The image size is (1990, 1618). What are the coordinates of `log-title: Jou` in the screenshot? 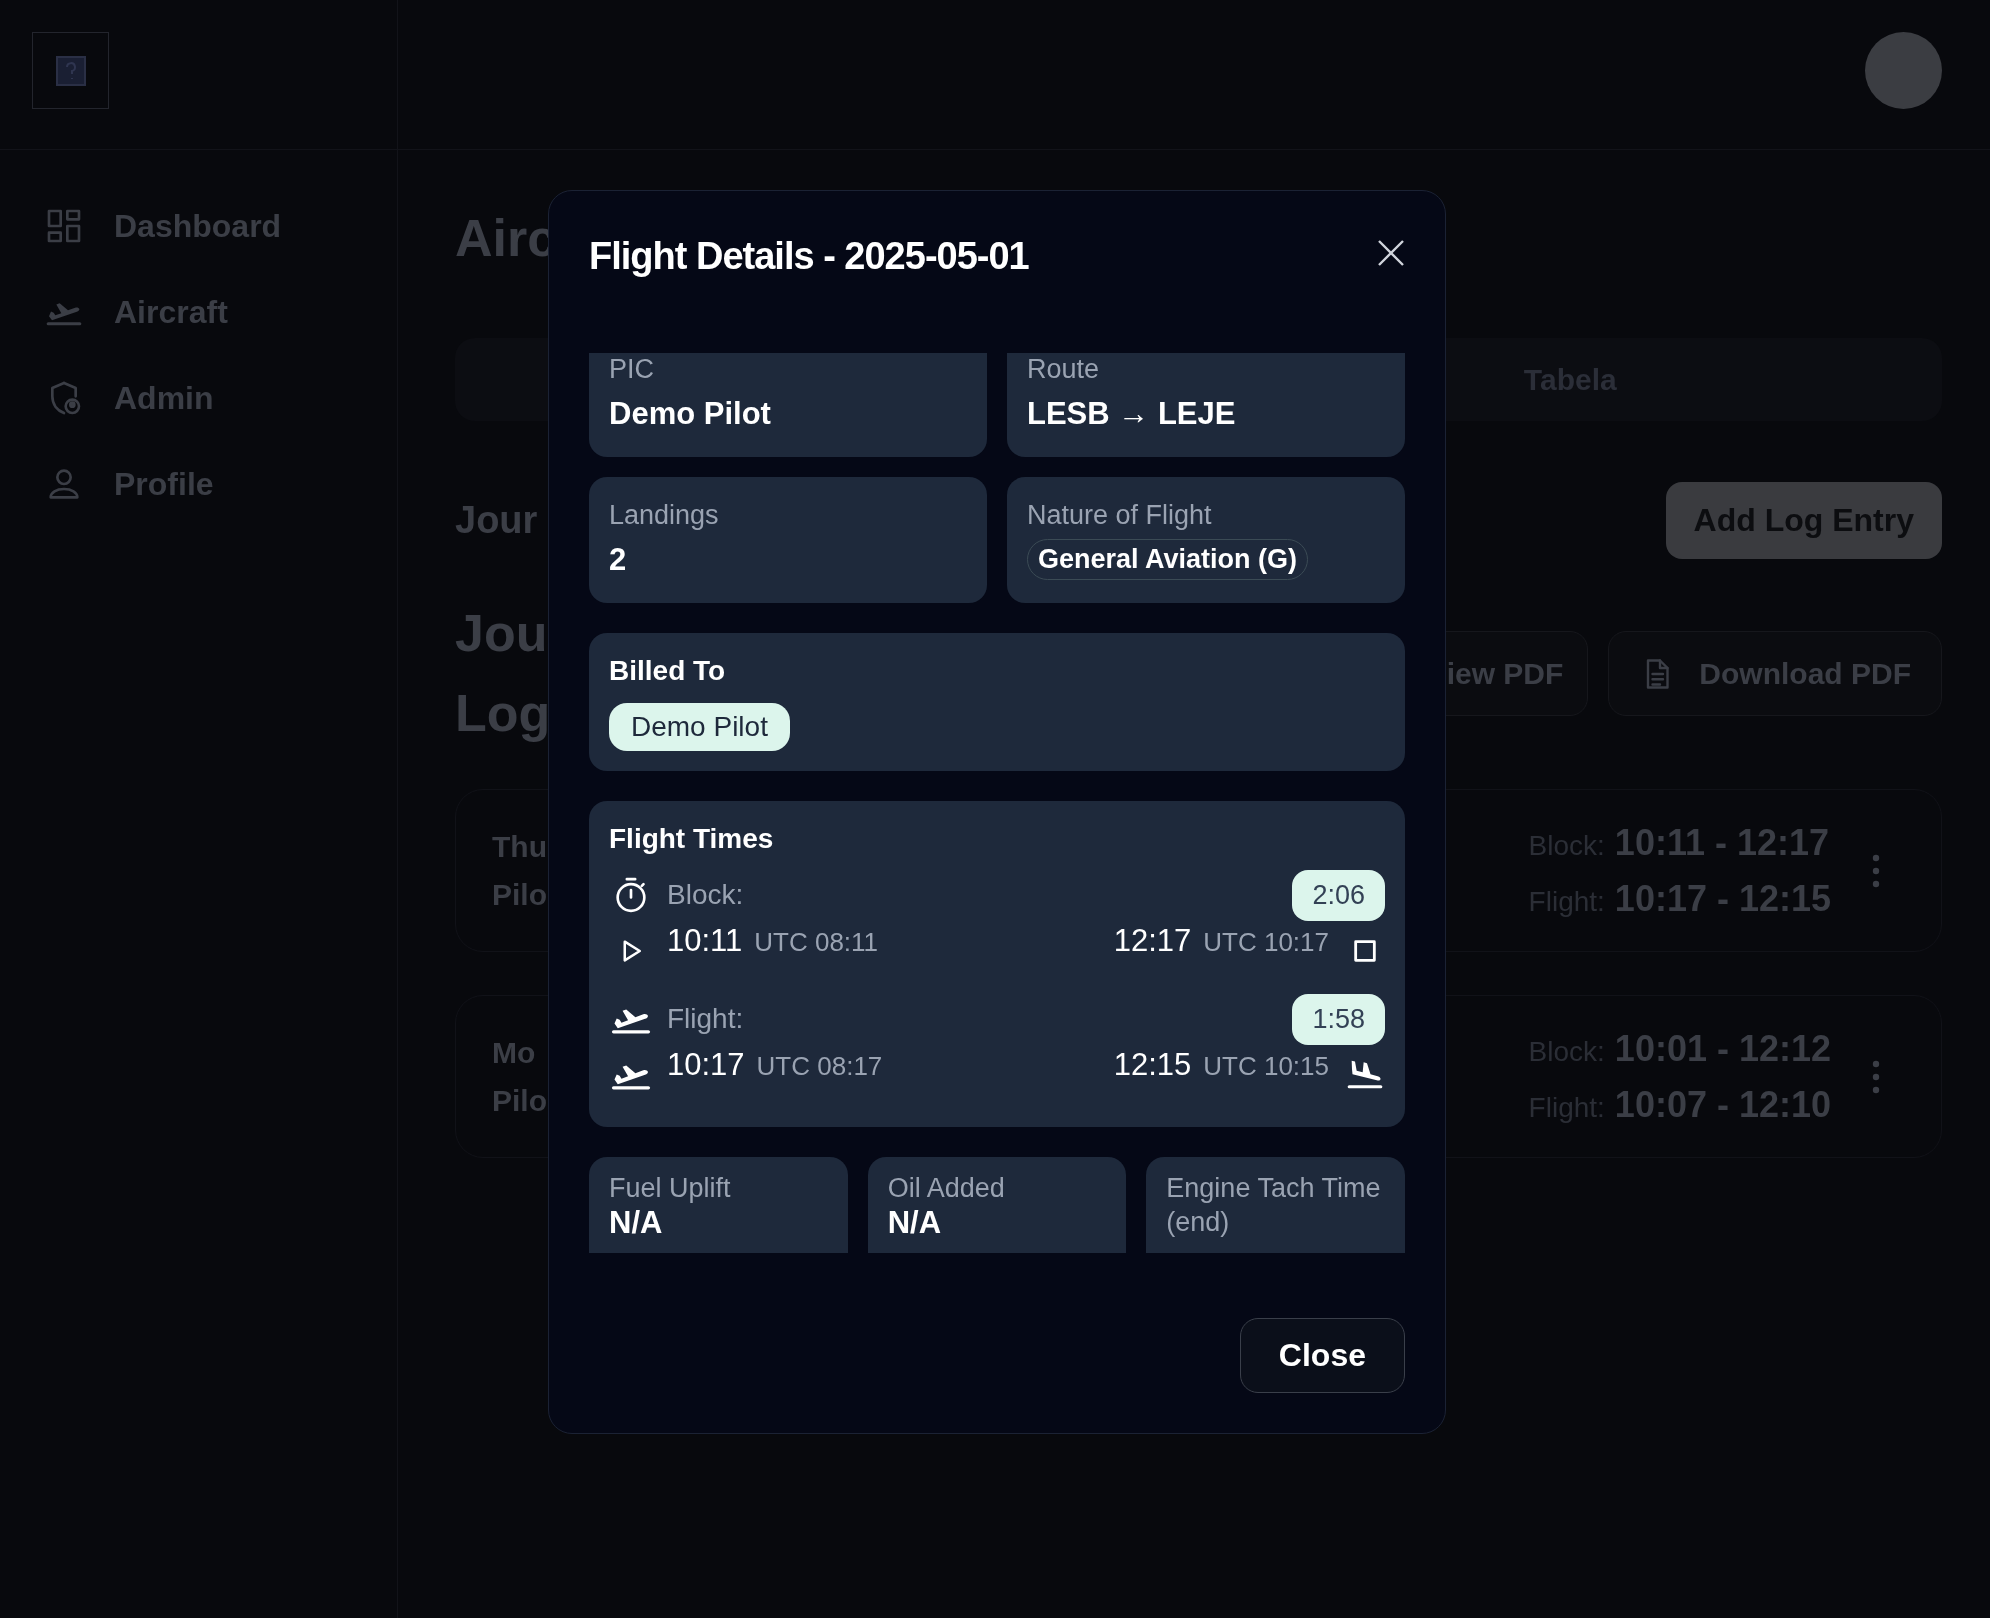 It's located at (502, 633).